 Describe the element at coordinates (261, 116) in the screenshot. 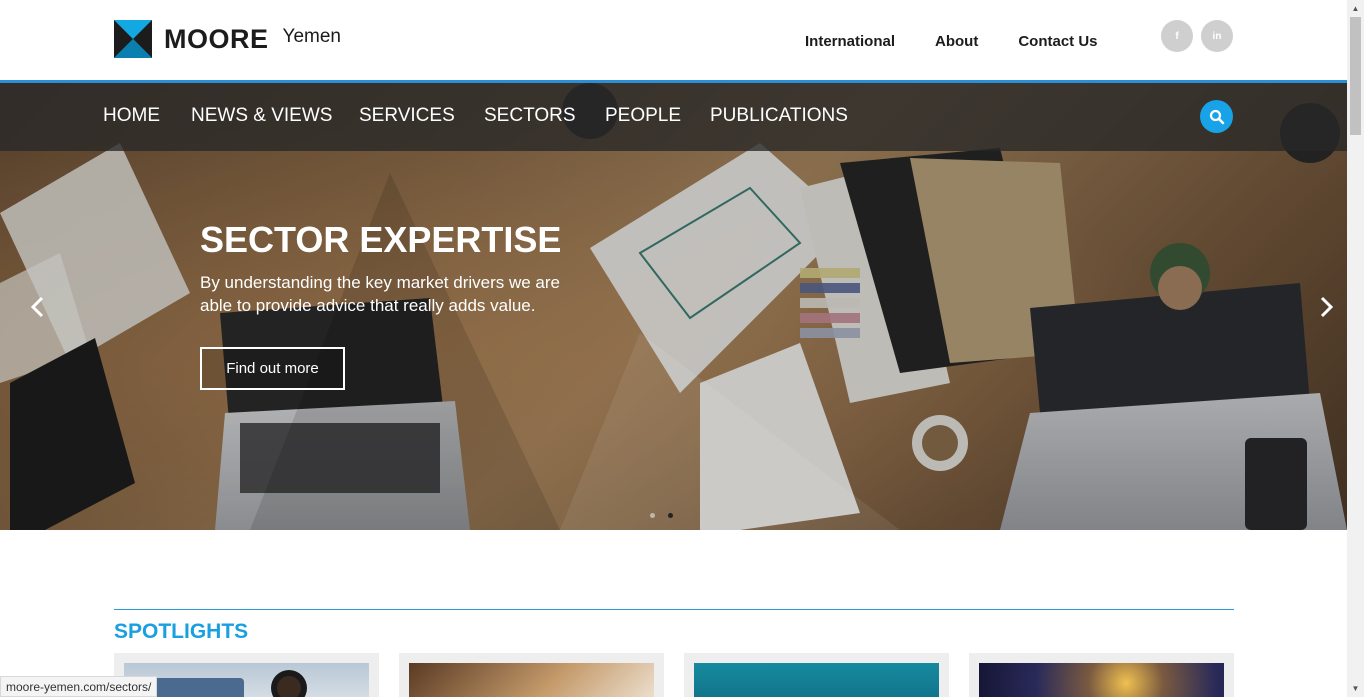

I see `nav-news-views: NEWS & VIEWS` at that location.